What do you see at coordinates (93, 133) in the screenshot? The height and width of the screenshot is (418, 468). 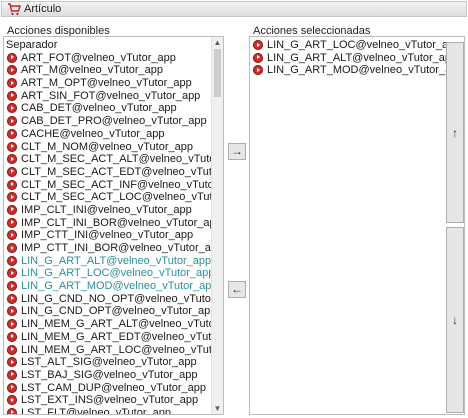 I see `list-item-label: CACHE@velneo_vTutor_app` at bounding box center [93, 133].